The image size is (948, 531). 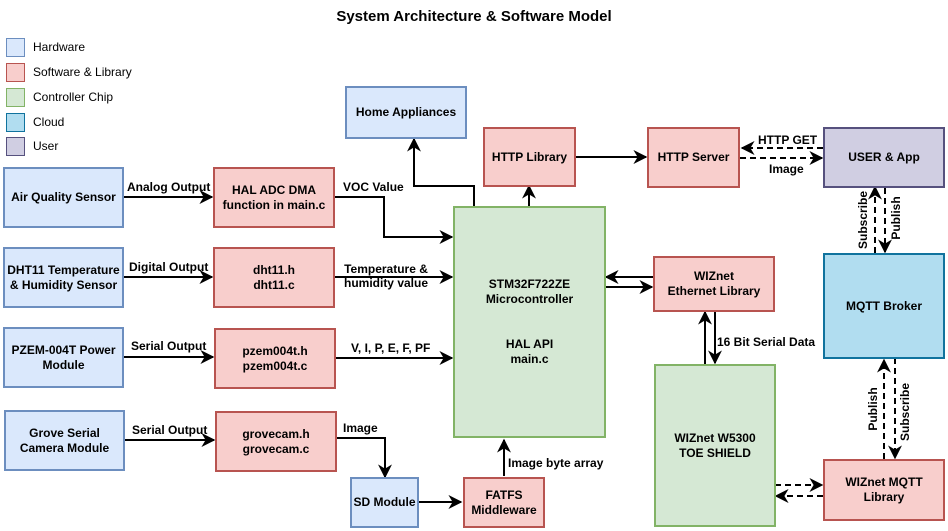 What do you see at coordinates (786, 169) in the screenshot?
I see `edge-label-image-to-user: Image` at bounding box center [786, 169].